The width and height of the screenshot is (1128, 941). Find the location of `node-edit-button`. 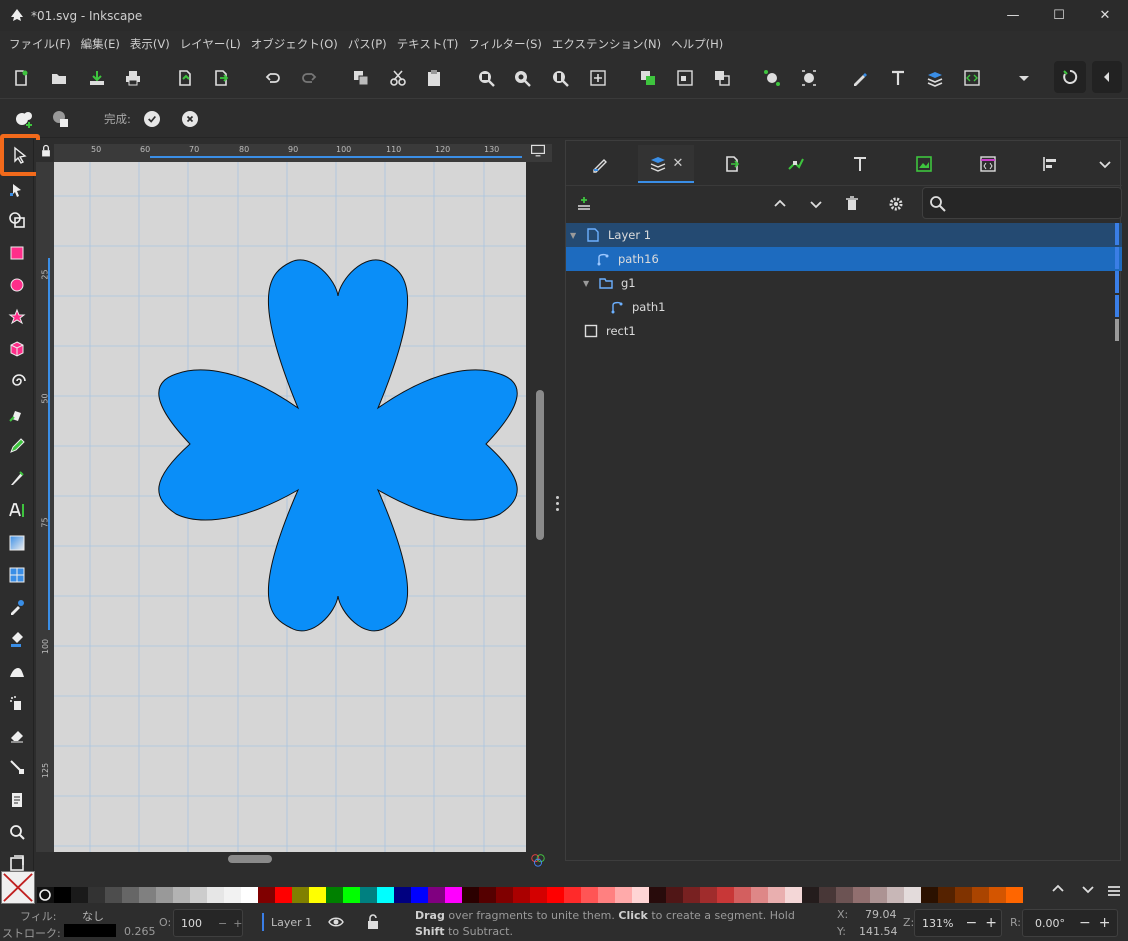

node-edit-button is located at coordinates (772, 78).